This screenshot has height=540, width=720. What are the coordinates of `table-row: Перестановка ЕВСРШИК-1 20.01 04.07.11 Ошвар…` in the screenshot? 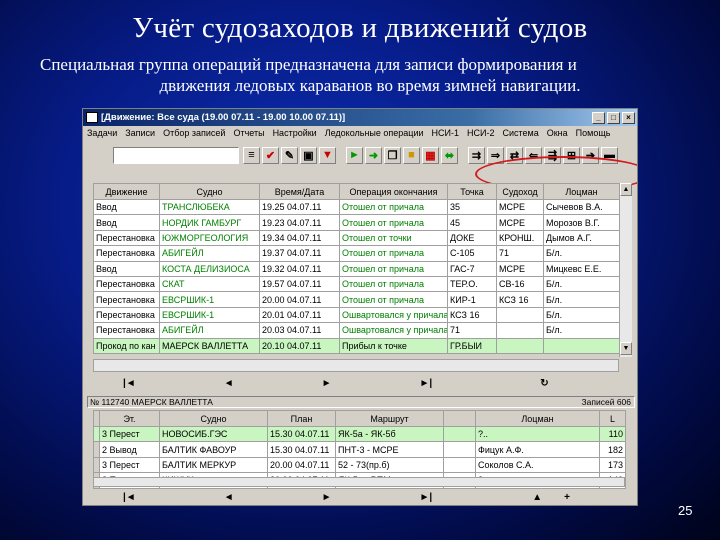 It's located at (356, 315).